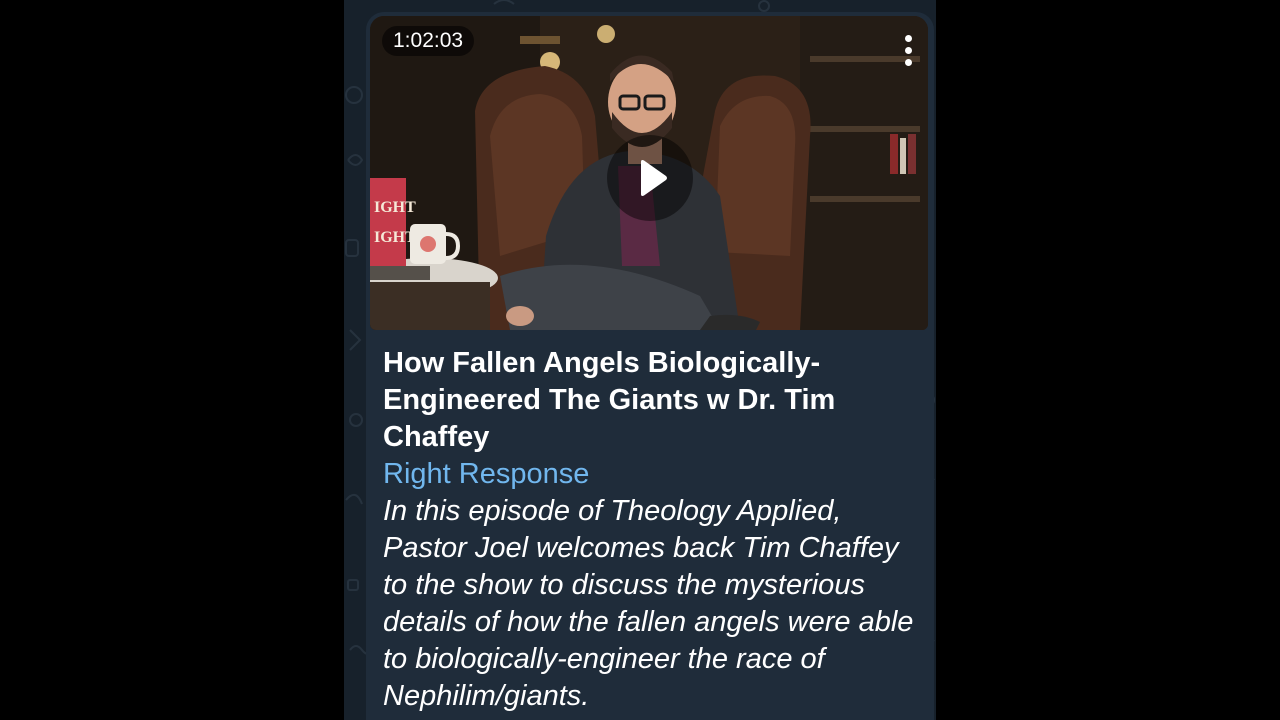 This screenshot has height=720, width=1280. What do you see at coordinates (395, 207) in the screenshot?
I see `book-cover-text-1: IGHT` at bounding box center [395, 207].